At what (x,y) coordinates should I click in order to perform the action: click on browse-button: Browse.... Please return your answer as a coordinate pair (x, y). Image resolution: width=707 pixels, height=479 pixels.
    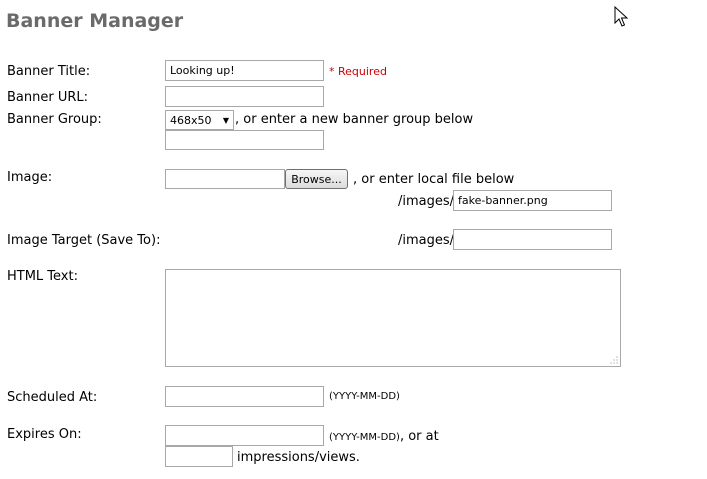
    Looking at the image, I should click on (316, 179).